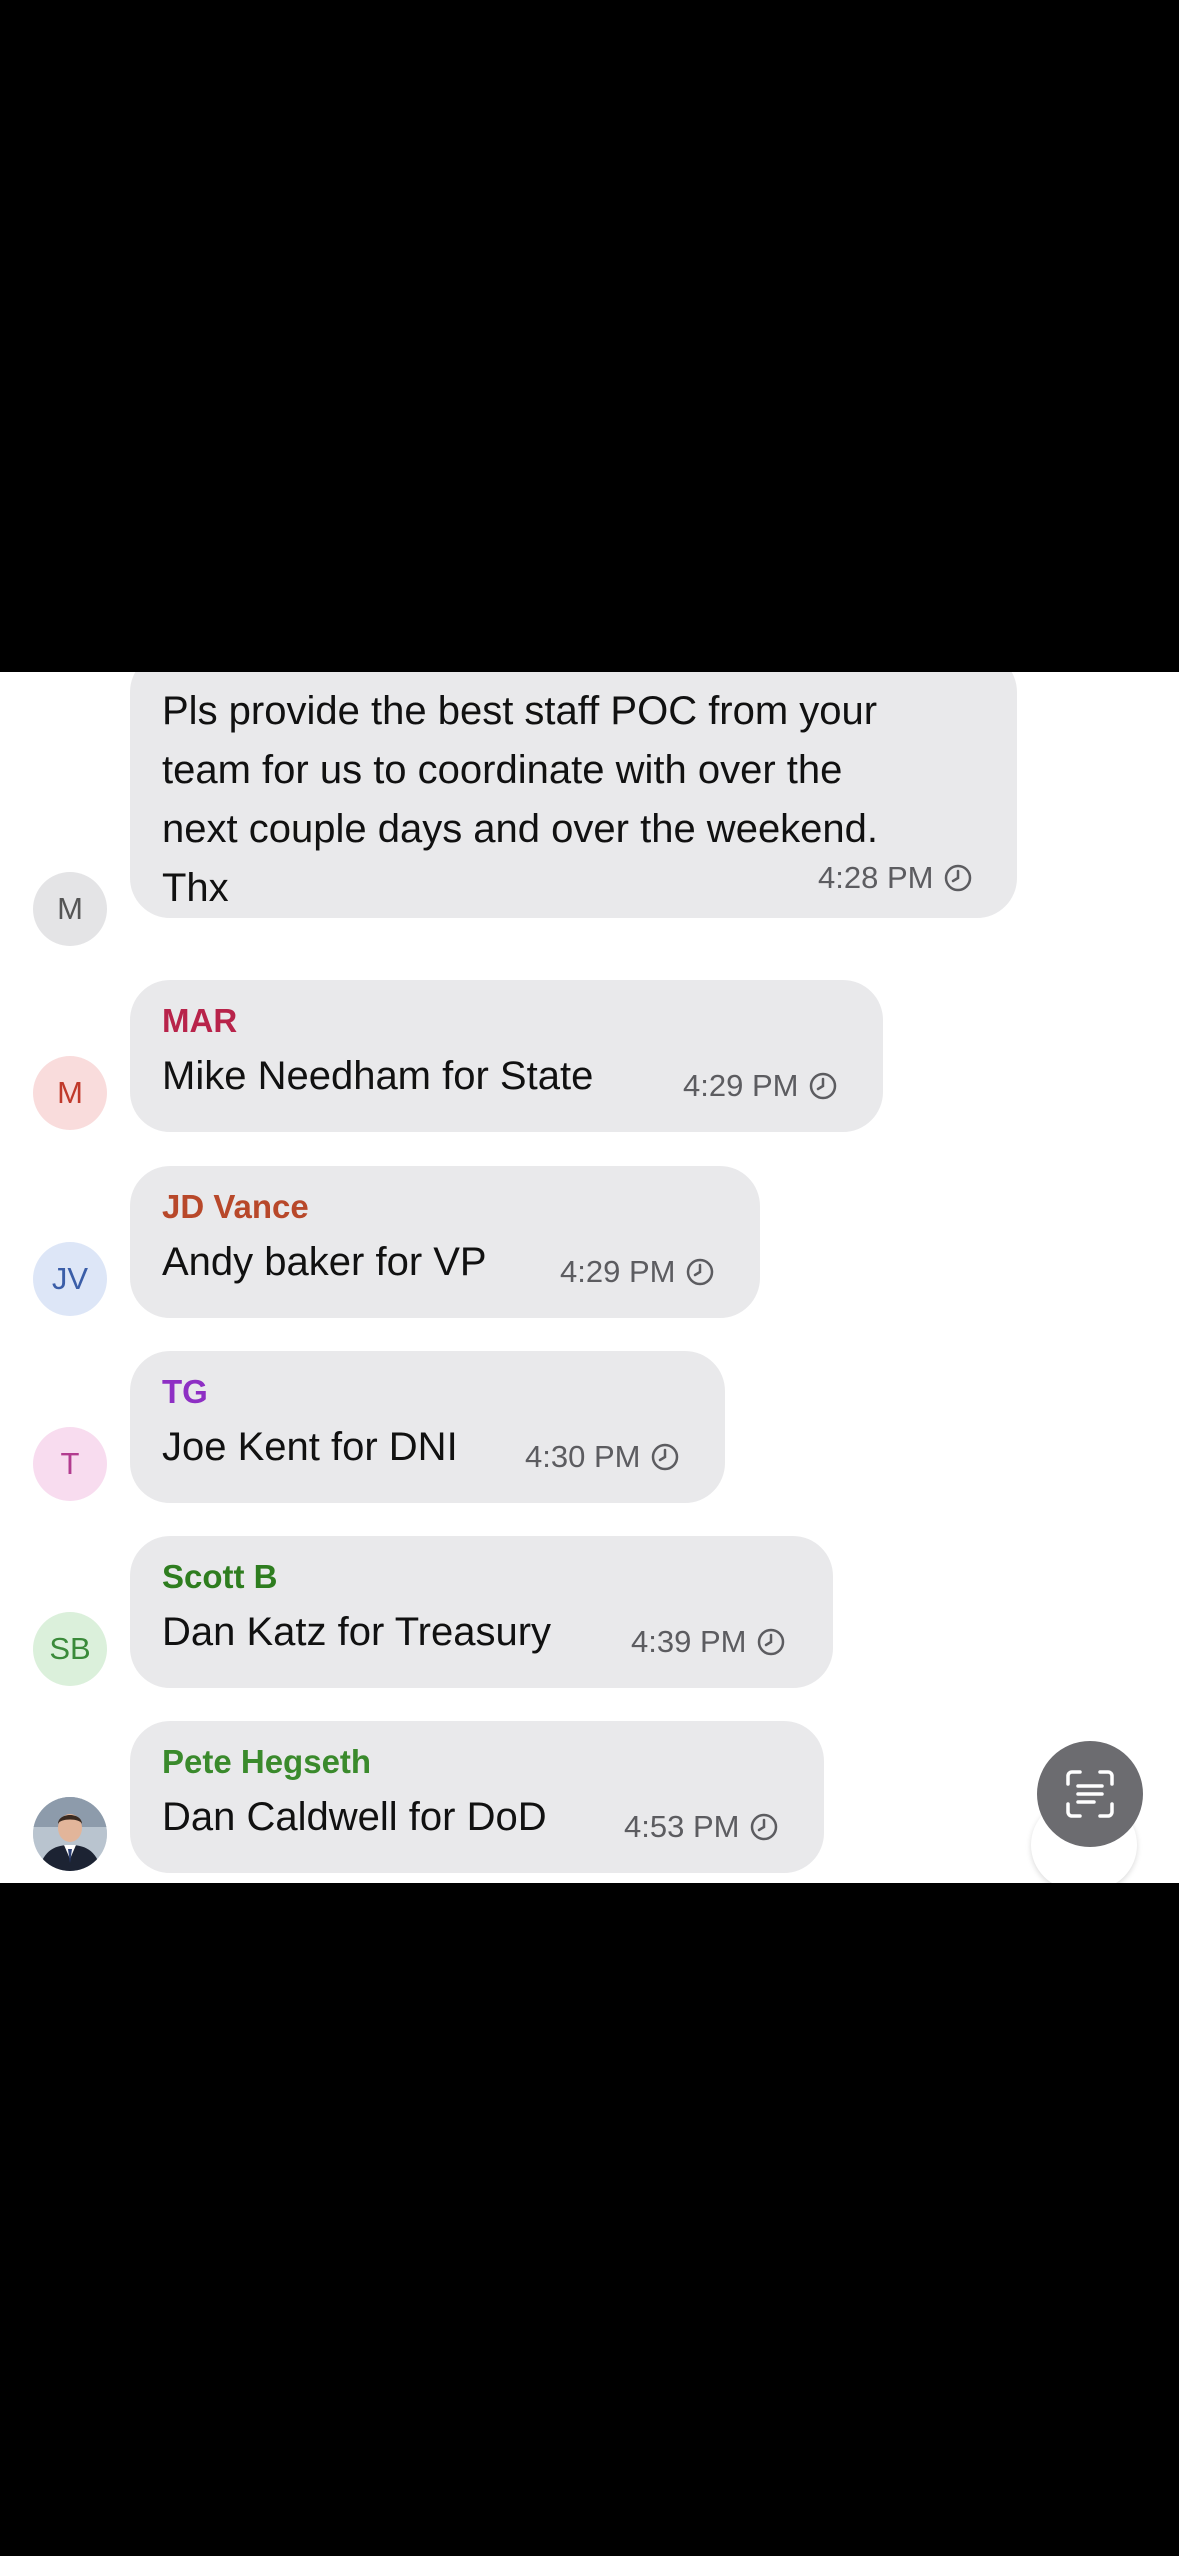  What do you see at coordinates (310, 1447) in the screenshot?
I see `message-text: Joe Kent for DNI` at bounding box center [310, 1447].